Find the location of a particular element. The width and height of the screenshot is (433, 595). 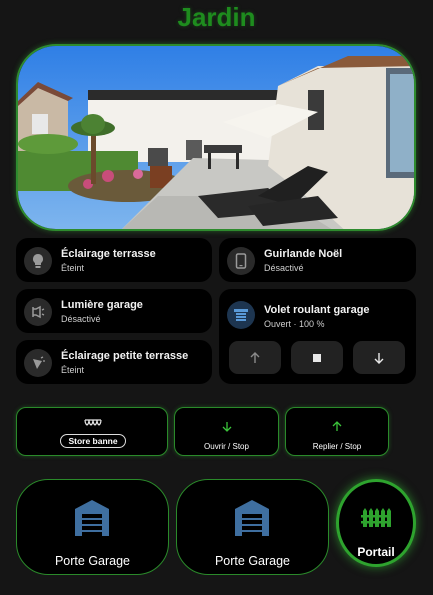

light-off-icon is located at coordinates (38, 363).